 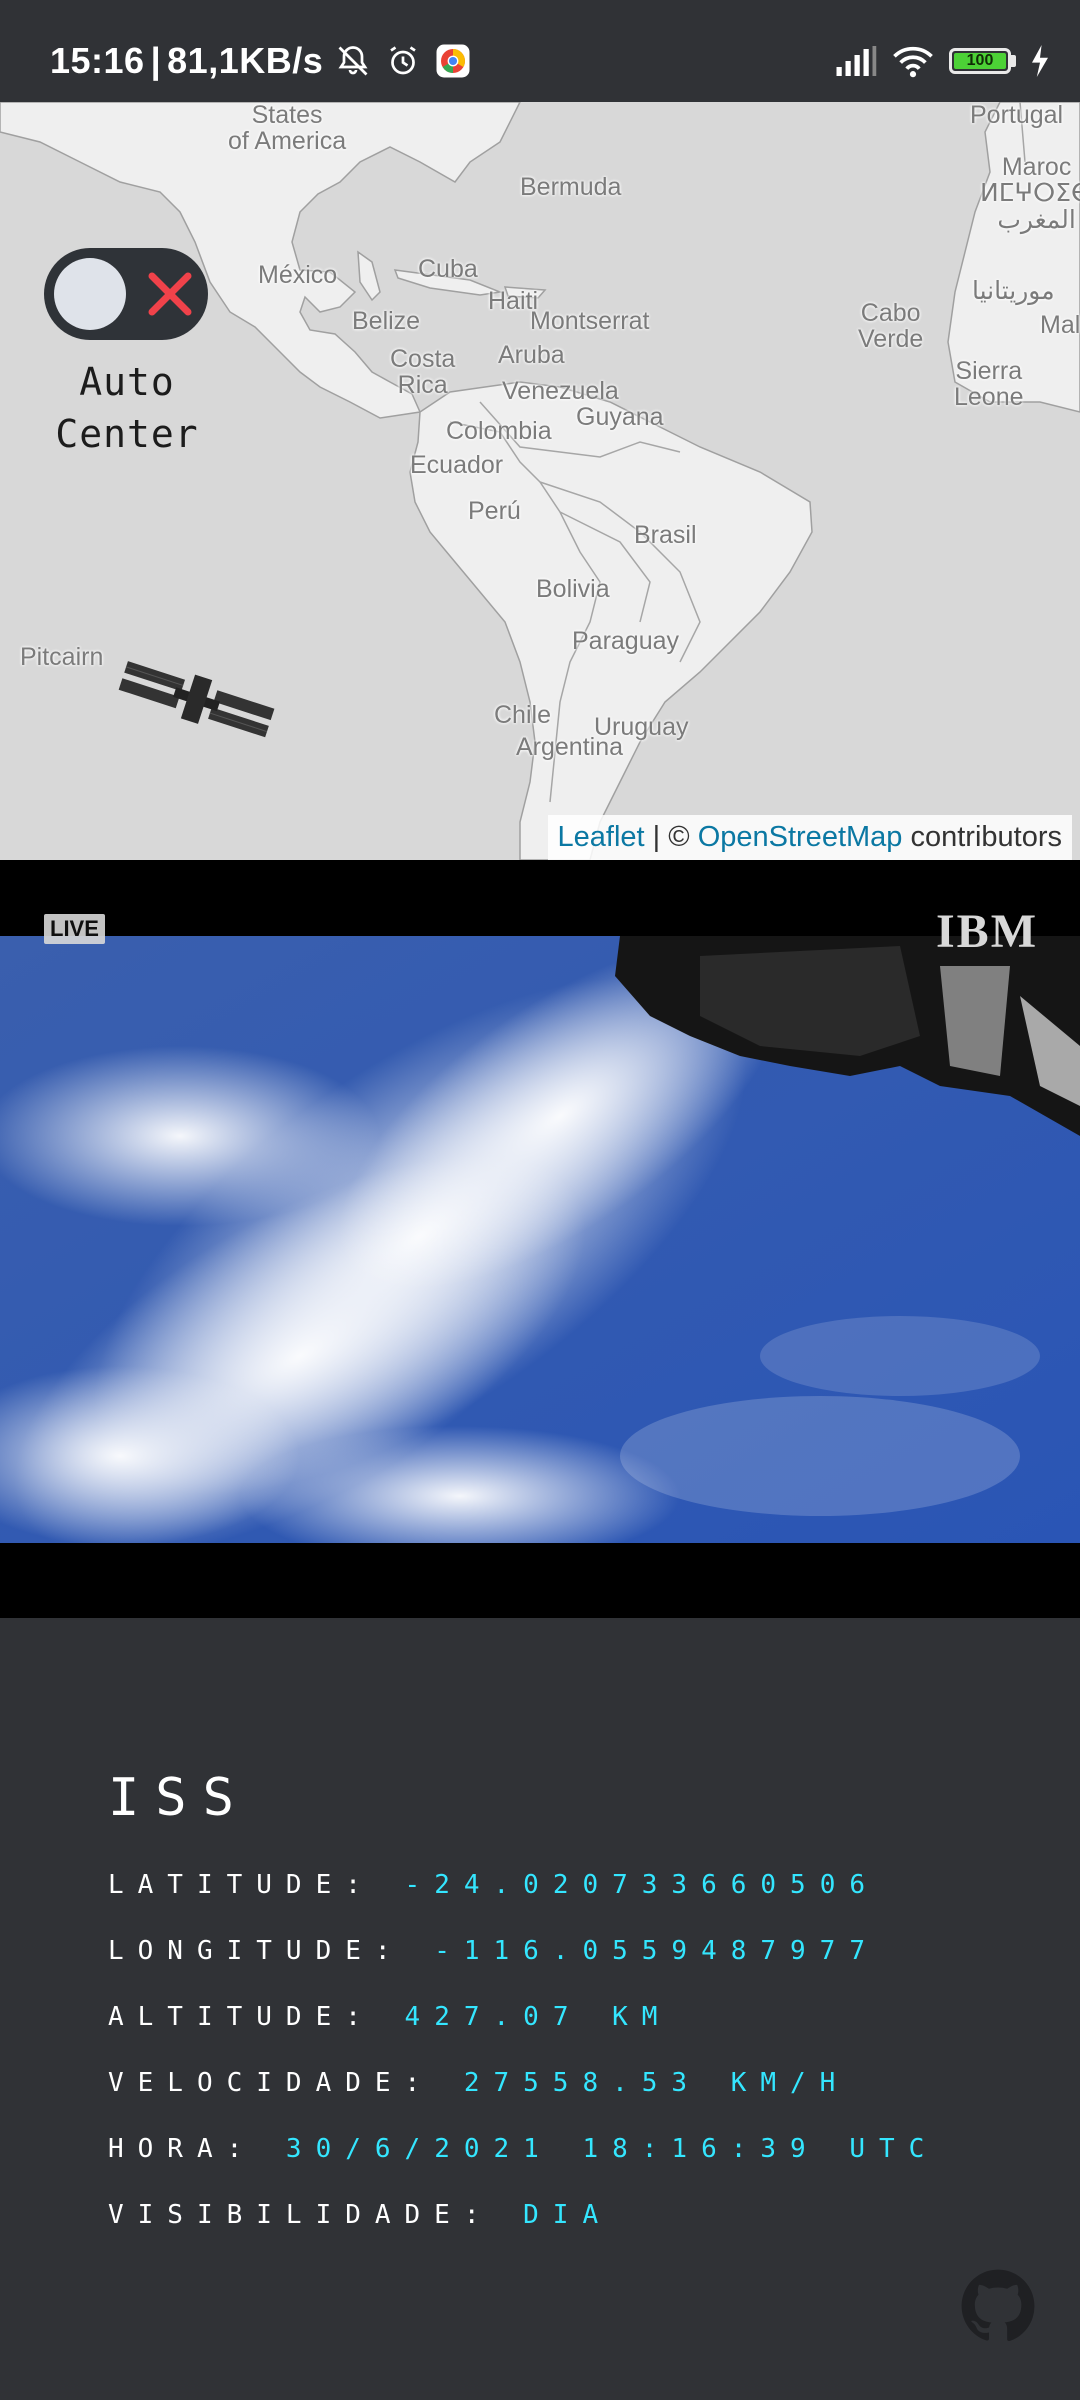 What do you see at coordinates (127, 408) in the screenshot?
I see `auto-center-label: Auto Center` at bounding box center [127, 408].